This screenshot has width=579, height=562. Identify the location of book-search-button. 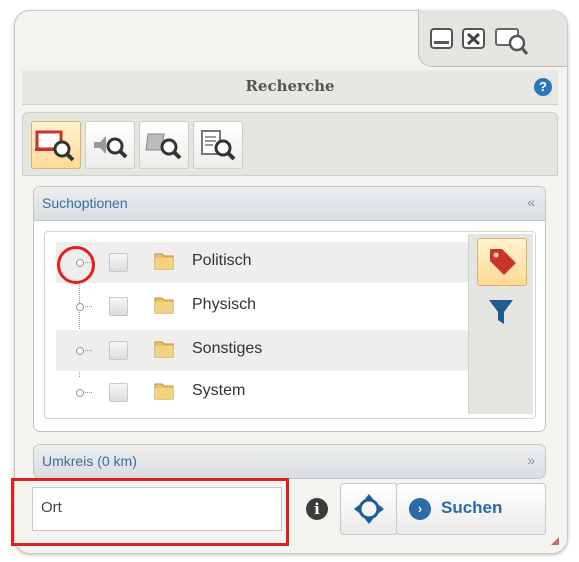
(164, 145).